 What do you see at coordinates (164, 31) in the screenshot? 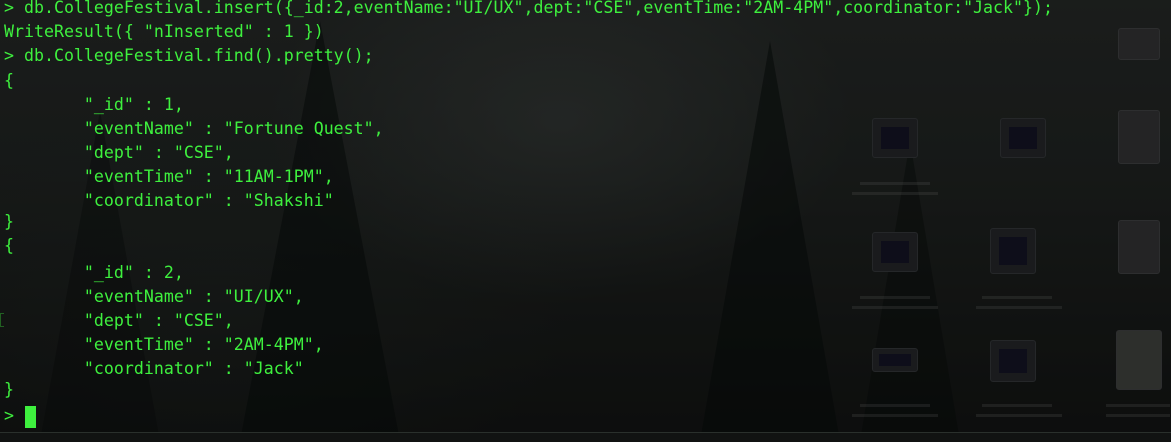
I see `terminal-line-write-result: WriteResult({ "nInserted" : 1 })` at bounding box center [164, 31].